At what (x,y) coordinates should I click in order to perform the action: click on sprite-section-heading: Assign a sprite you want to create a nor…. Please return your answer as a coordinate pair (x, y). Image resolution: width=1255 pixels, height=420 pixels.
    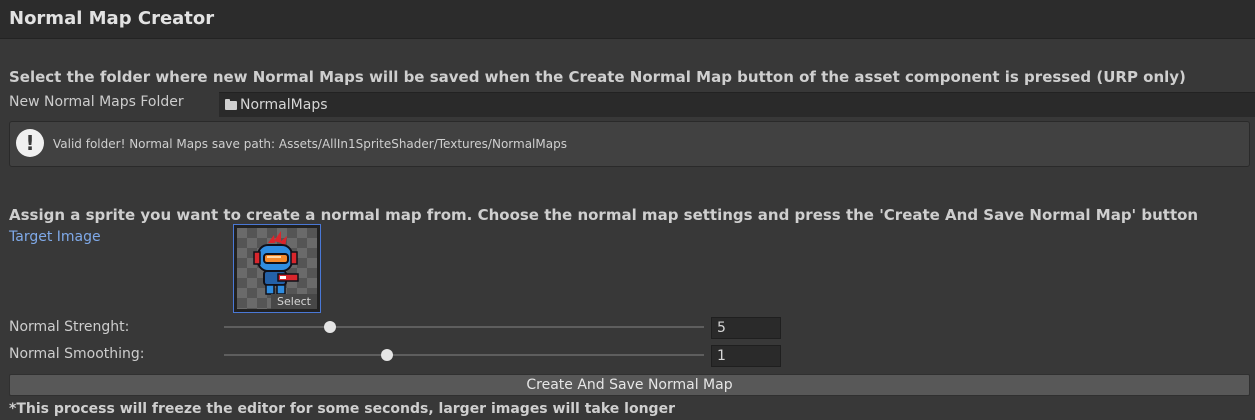
    Looking at the image, I should click on (604, 215).